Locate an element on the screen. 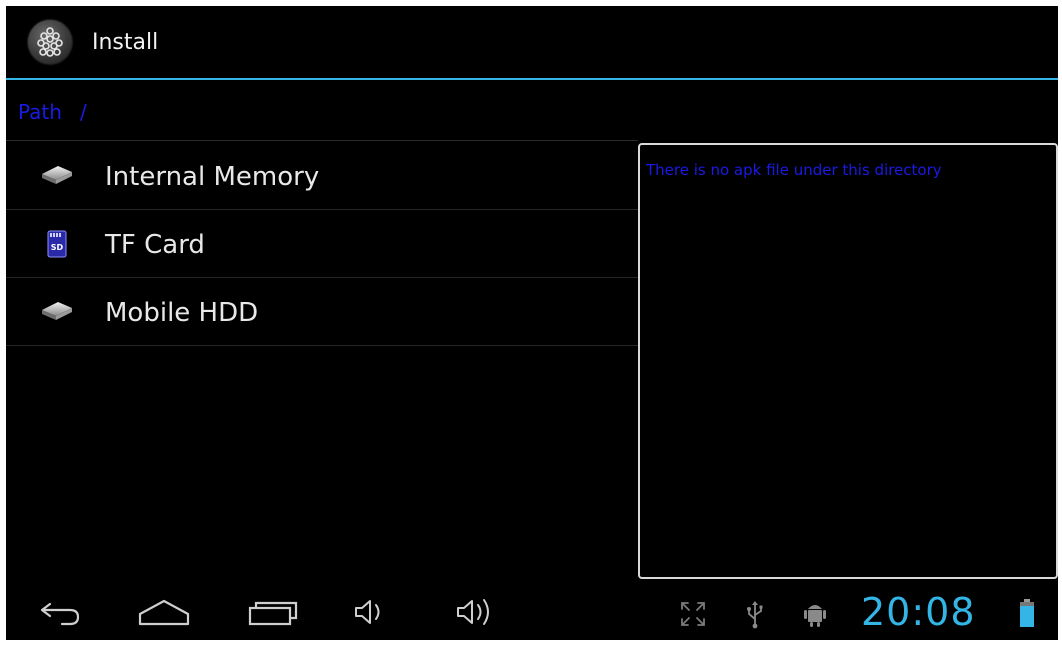 This screenshot has height=645, width=1062. volume-up-button is located at coordinates (480, 612).